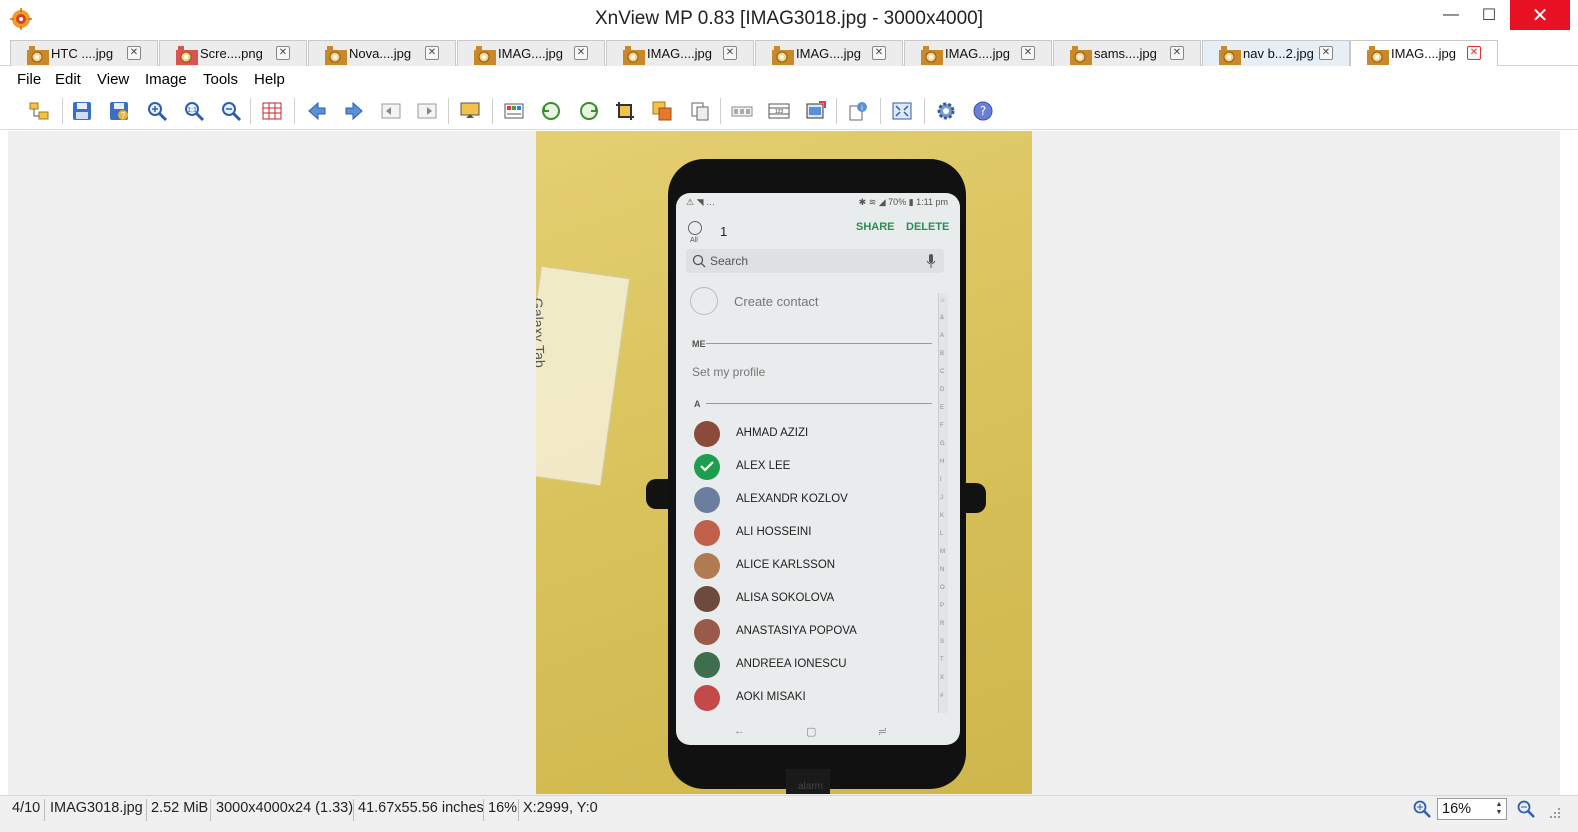 This screenshot has height=832, width=1578. I want to click on tab-8: sams....jpg ✕, so click(1127, 53).